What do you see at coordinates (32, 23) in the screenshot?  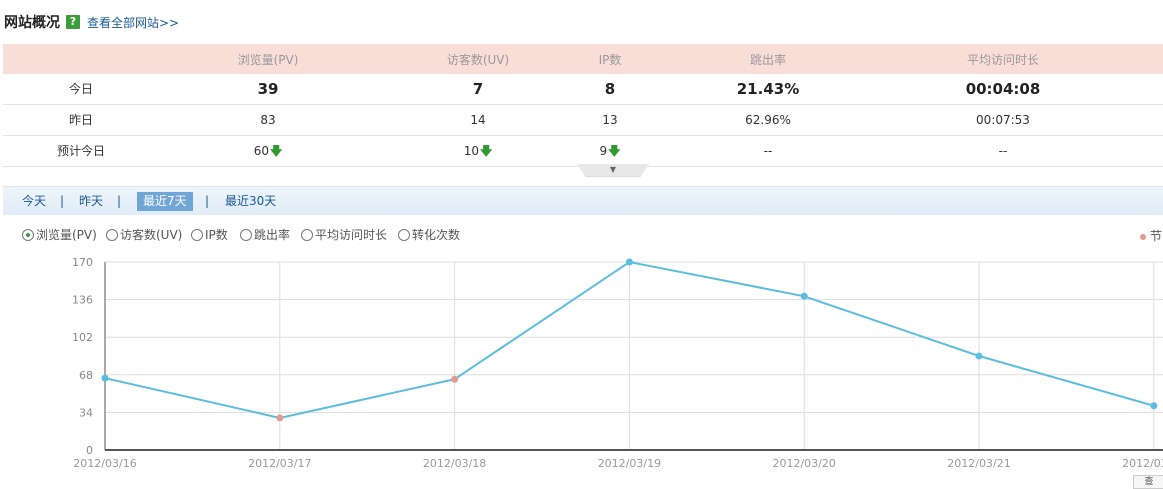 I see `page-title: 网站概况` at bounding box center [32, 23].